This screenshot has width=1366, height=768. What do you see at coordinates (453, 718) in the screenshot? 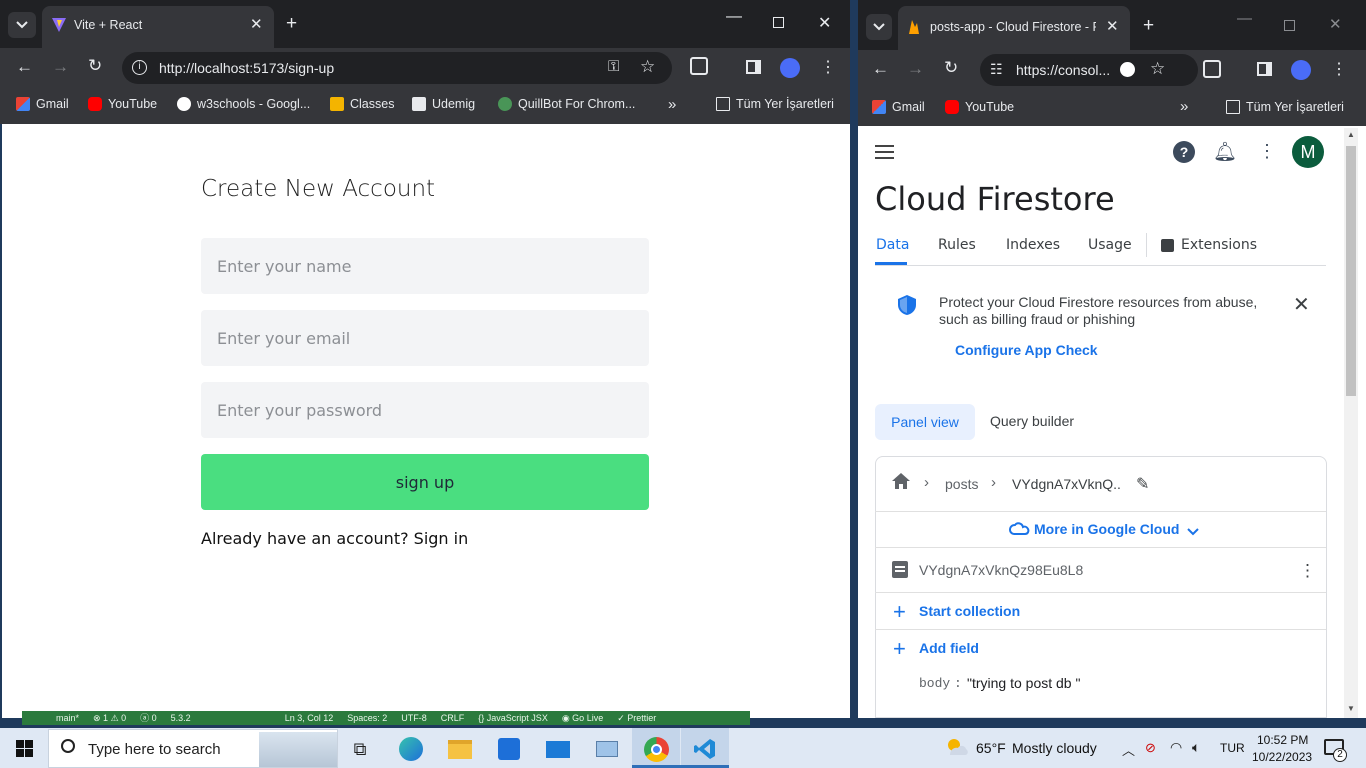
I see `status-eol: CRLF` at bounding box center [453, 718].